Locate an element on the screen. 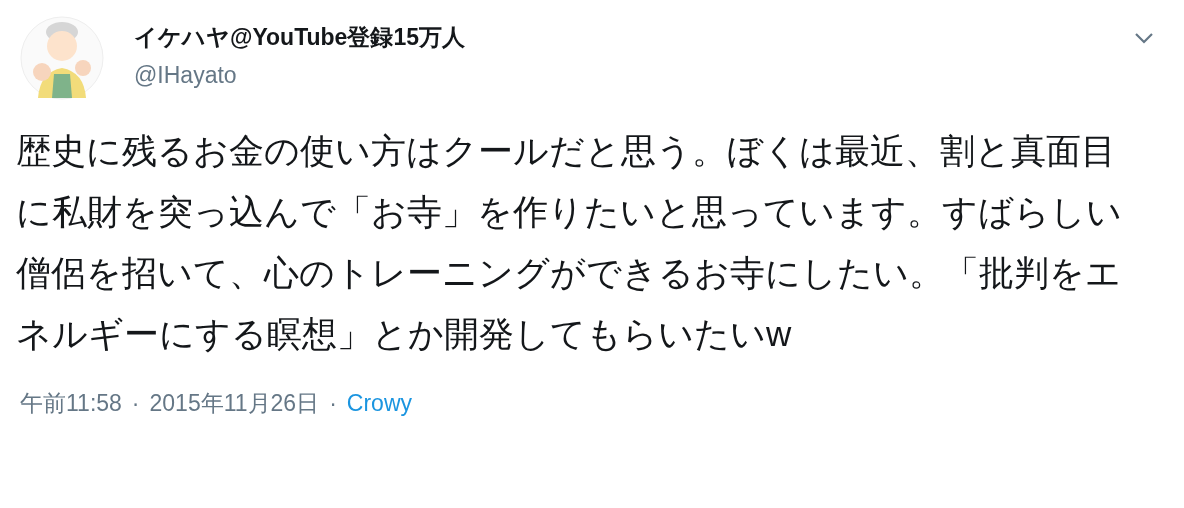 The width and height of the screenshot is (1184, 508). display-name: イケハヤ@YouTube登録15万人 is located at coordinates (299, 37).